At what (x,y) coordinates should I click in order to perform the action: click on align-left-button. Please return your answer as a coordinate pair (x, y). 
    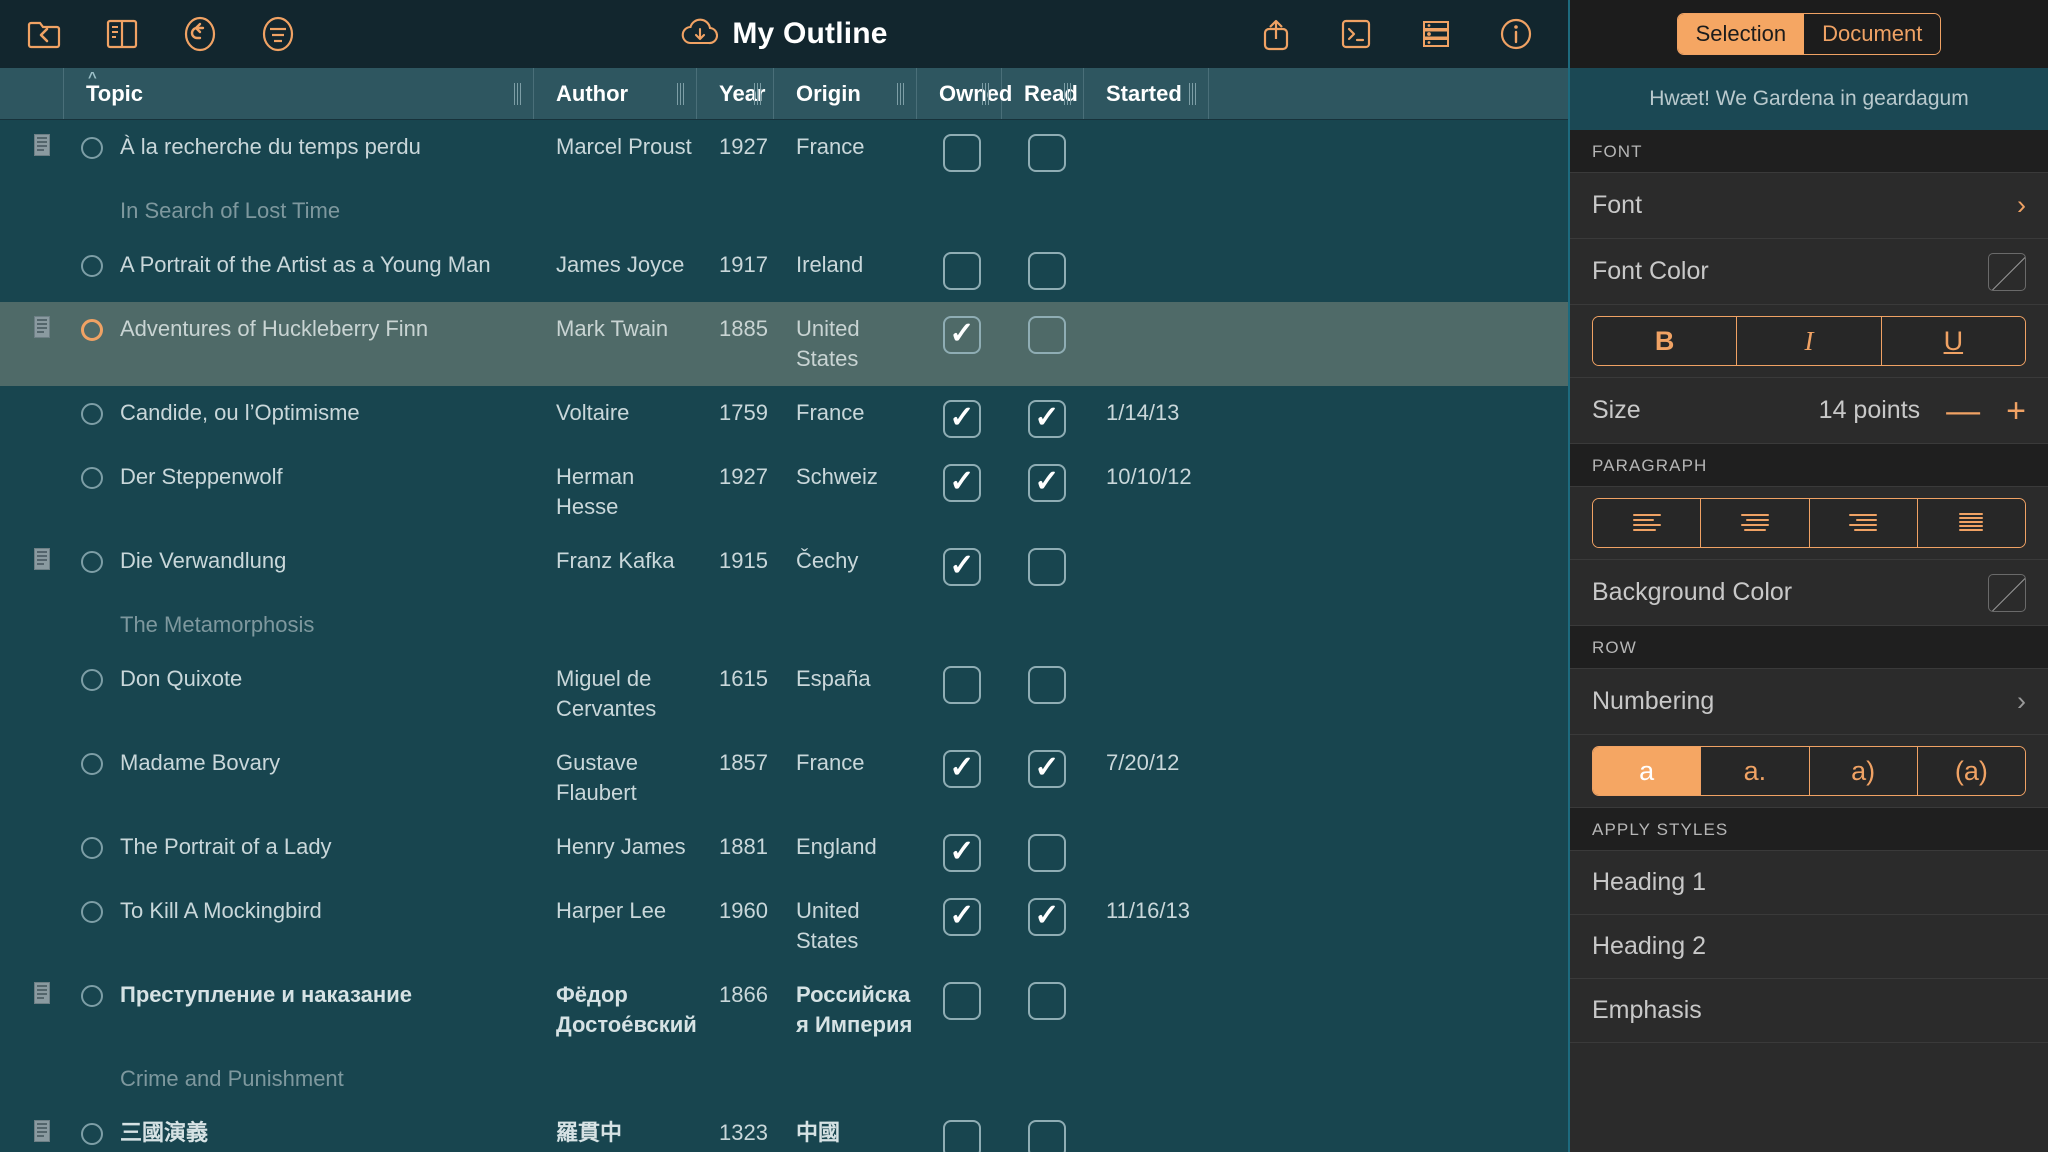
    Looking at the image, I should click on (1647, 523).